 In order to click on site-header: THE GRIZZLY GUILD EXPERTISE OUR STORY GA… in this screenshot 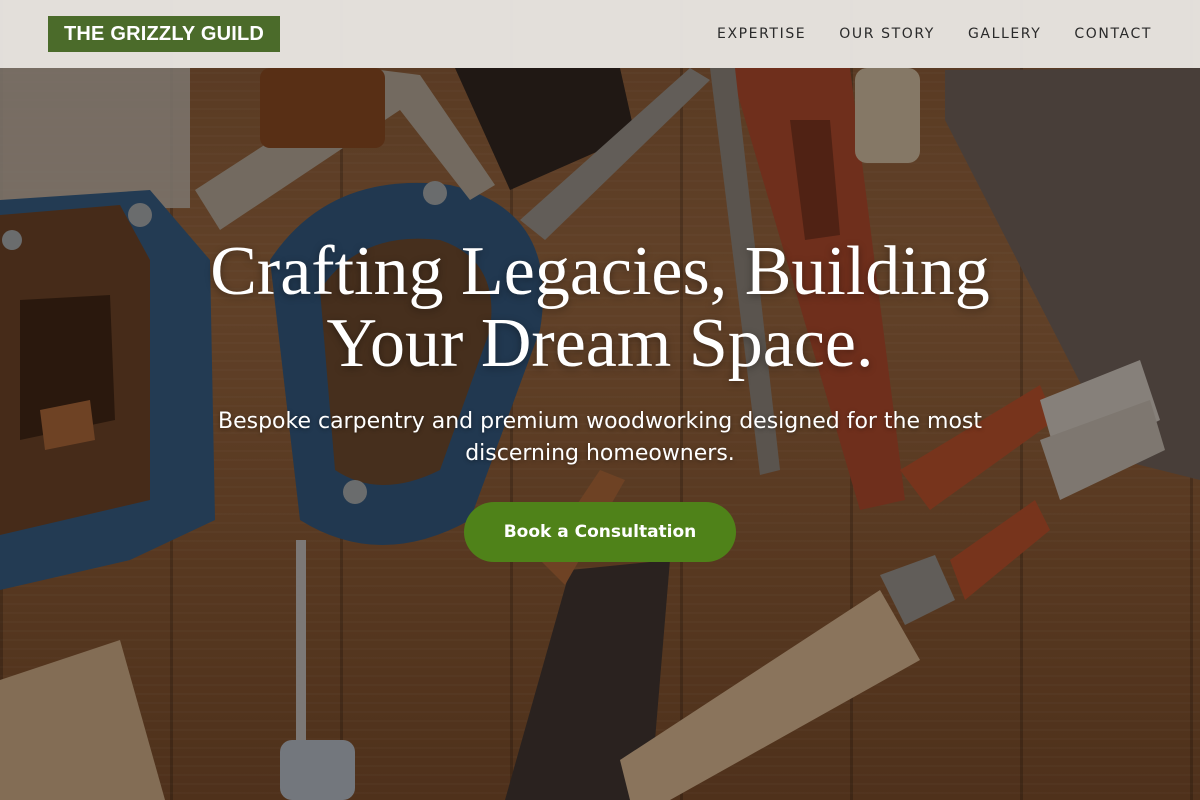, I will do `click(600, 34)`.